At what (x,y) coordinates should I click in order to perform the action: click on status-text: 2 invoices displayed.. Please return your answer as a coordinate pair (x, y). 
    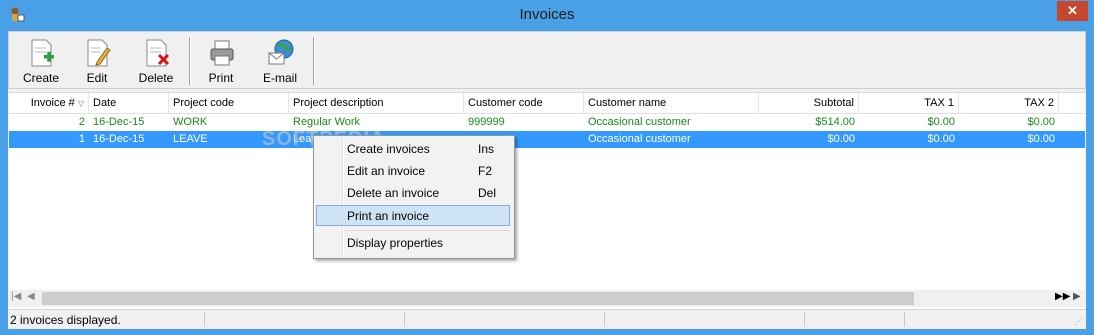
    Looking at the image, I should click on (65, 320).